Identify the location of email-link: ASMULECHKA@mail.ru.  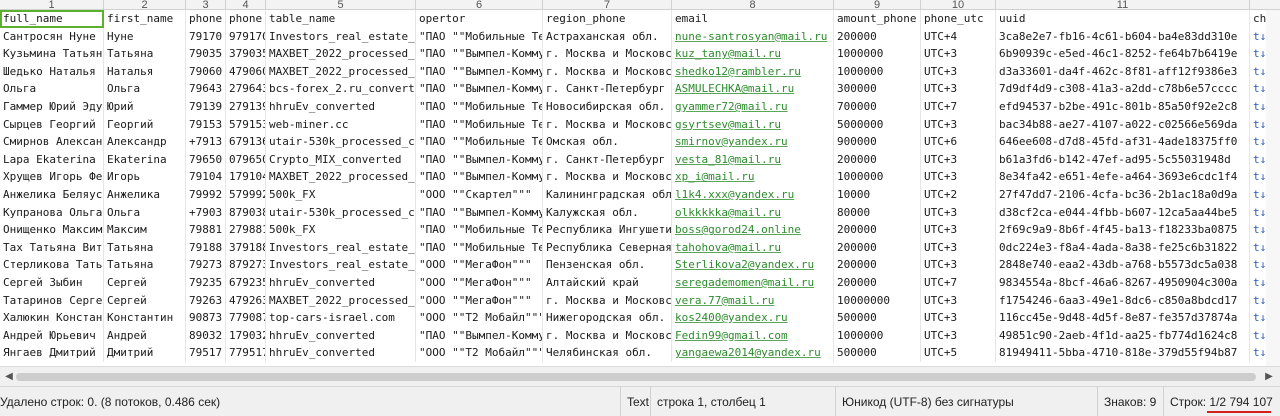
(734, 88).